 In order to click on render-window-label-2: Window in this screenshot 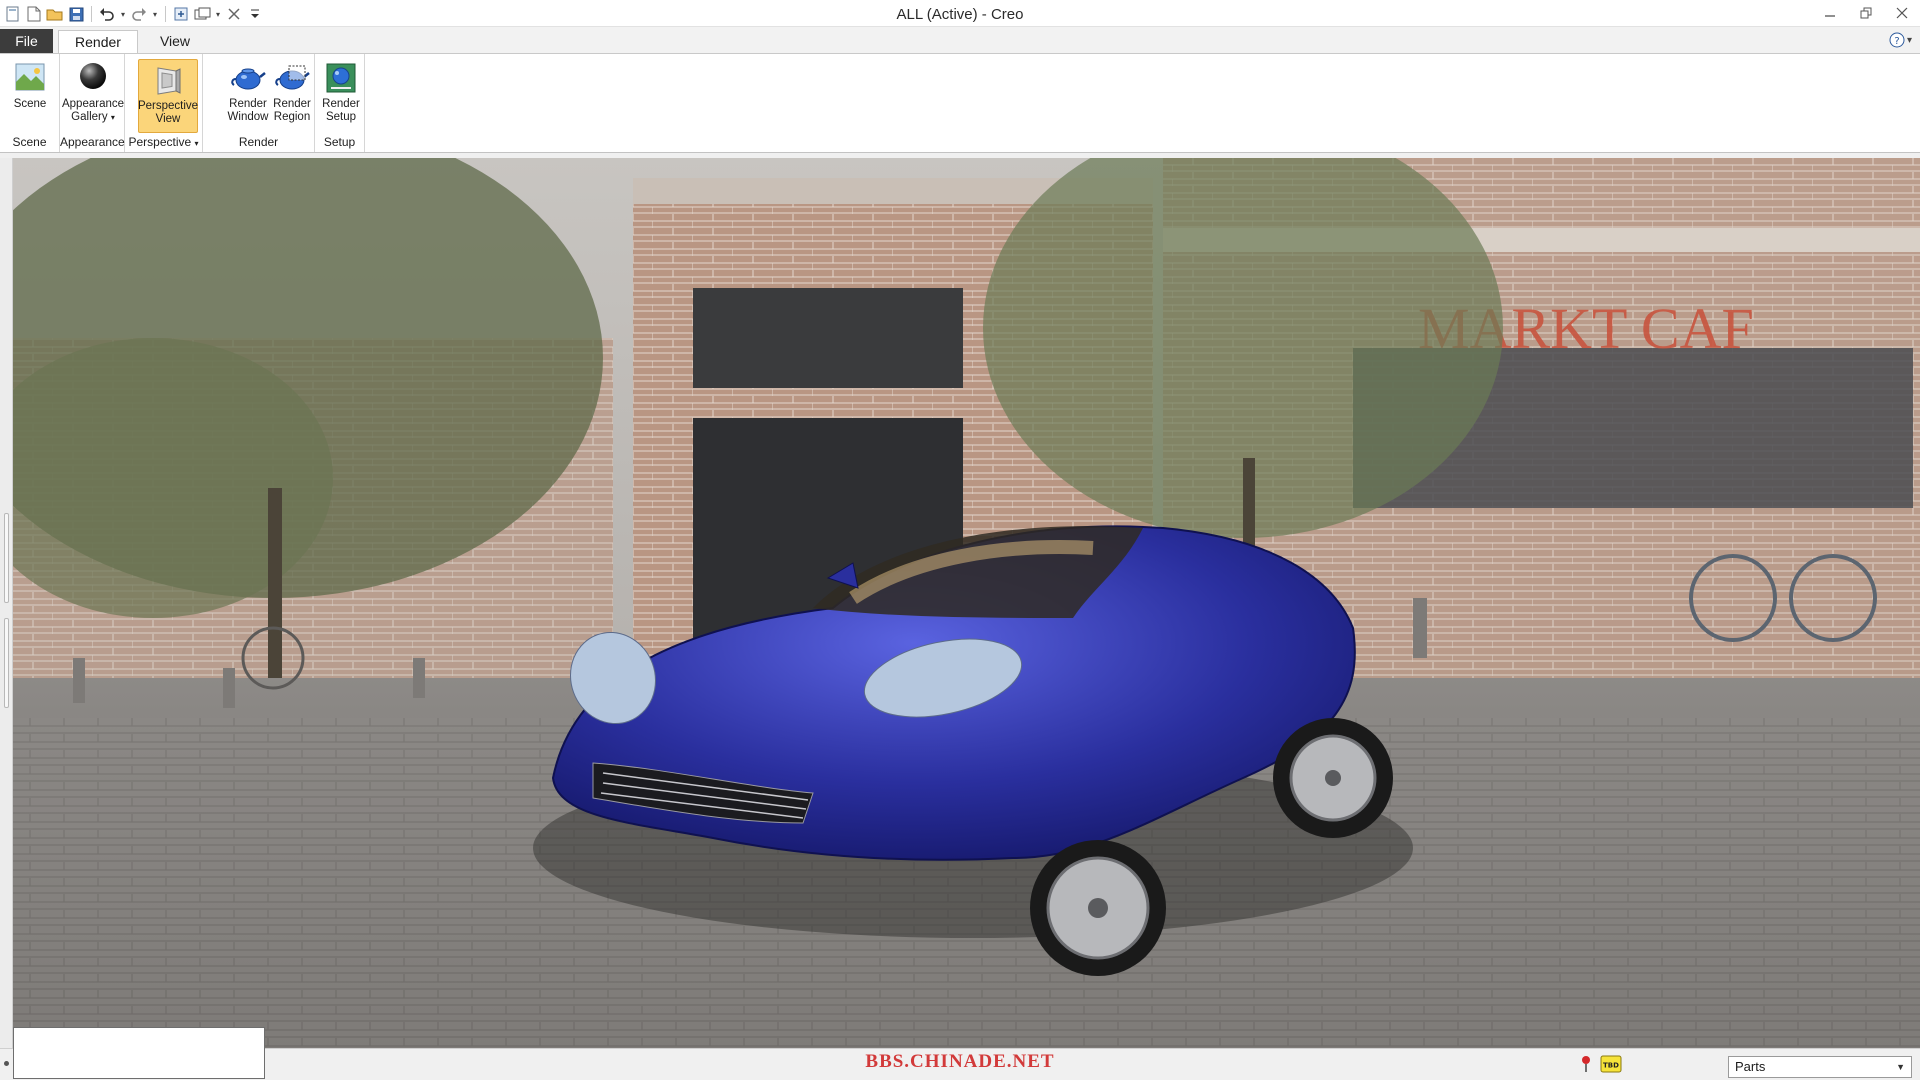, I will do `click(248, 117)`.